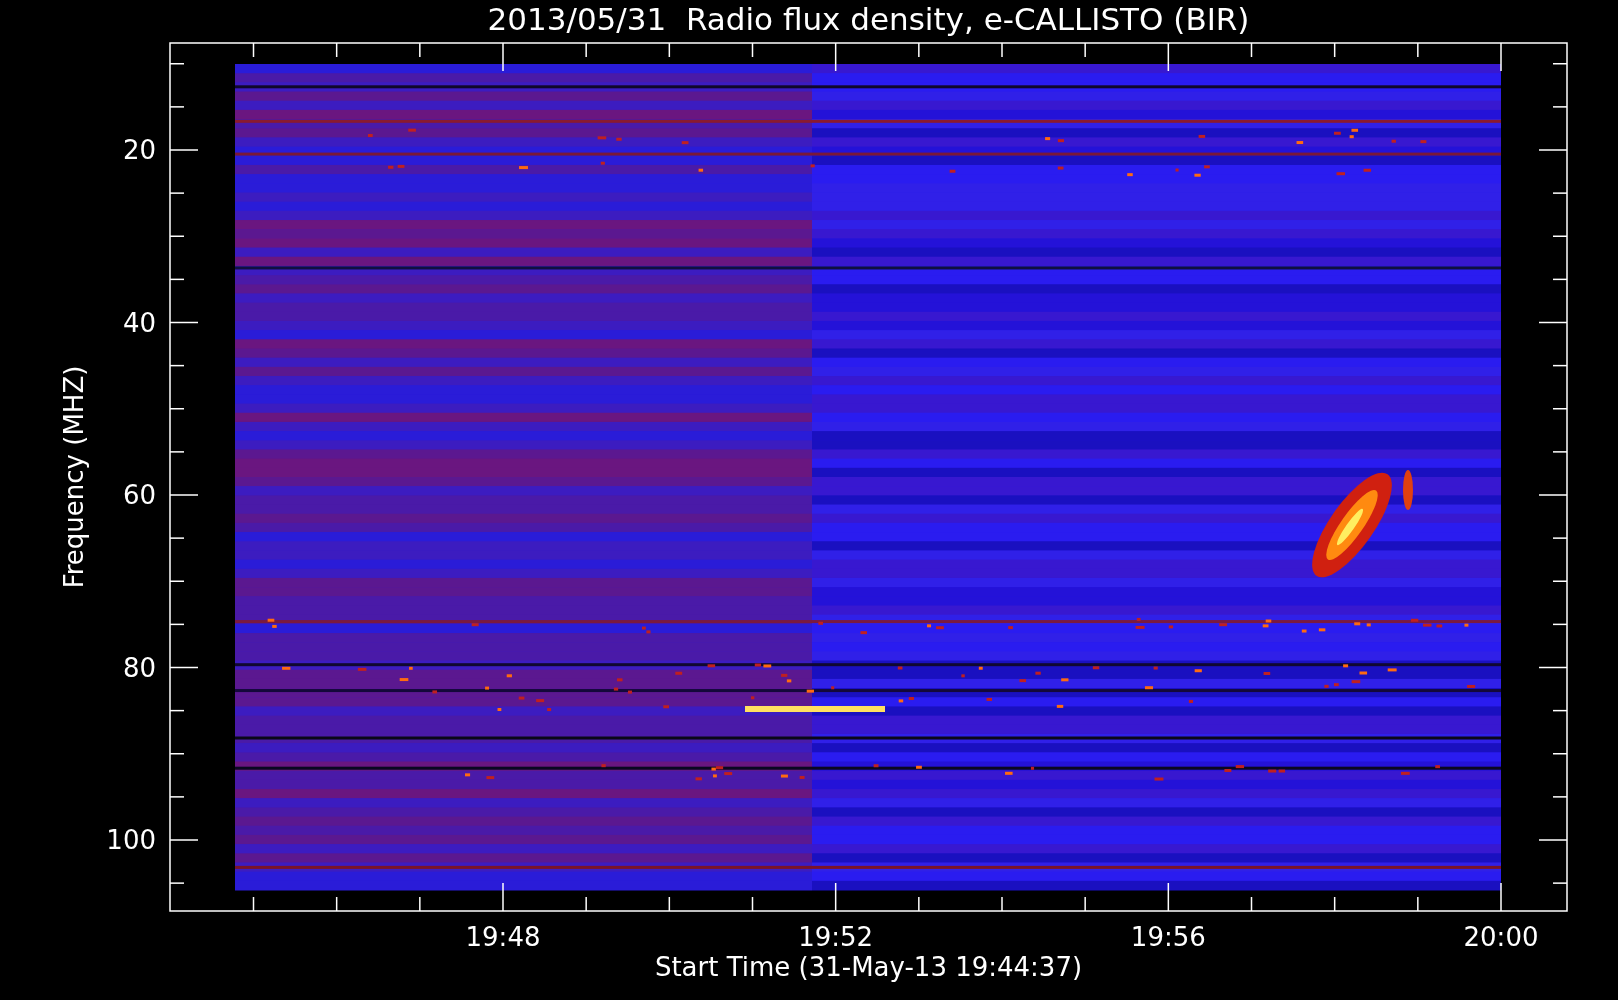 This screenshot has height=1000, width=1618. What do you see at coordinates (868, 19) in the screenshot?
I see `chart-title: 2013/05/31 Radio flux density, e-CALLISTO (BIR)` at bounding box center [868, 19].